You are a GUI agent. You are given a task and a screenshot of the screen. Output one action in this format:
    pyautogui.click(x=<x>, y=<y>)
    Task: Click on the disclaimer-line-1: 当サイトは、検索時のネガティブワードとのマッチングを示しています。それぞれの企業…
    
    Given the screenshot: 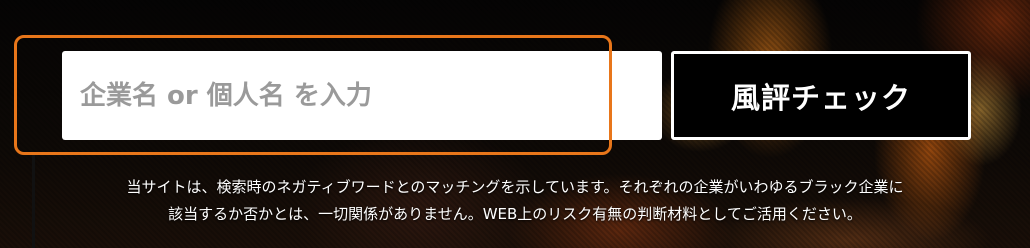 What is the action you would take?
    pyautogui.click(x=515, y=187)
    